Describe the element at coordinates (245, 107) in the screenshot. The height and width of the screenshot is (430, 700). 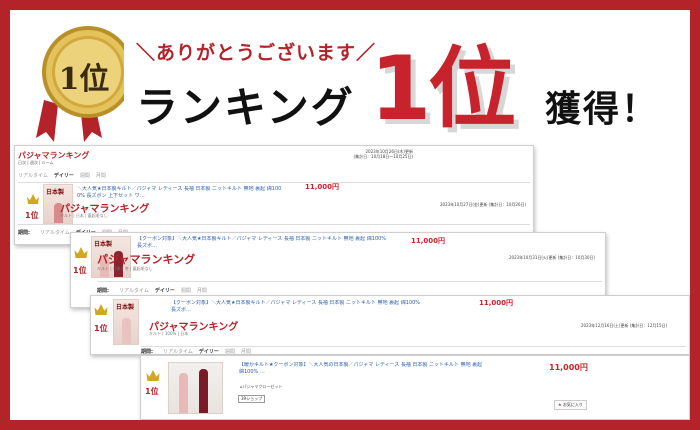
I see `ranking-heading: ランキング` at that location.